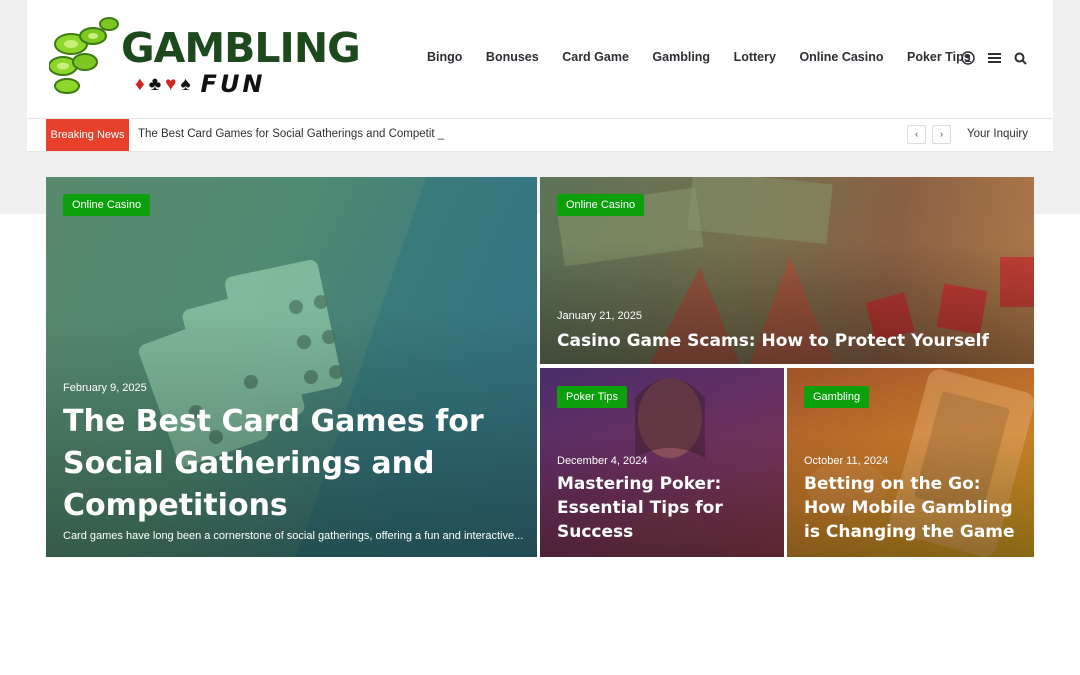 This screenshot has width=1080, height=675. Describe the element at coordinates (512, 57) in the screenshot. I see `nav-item-bonuses: Bonuses` at that location.